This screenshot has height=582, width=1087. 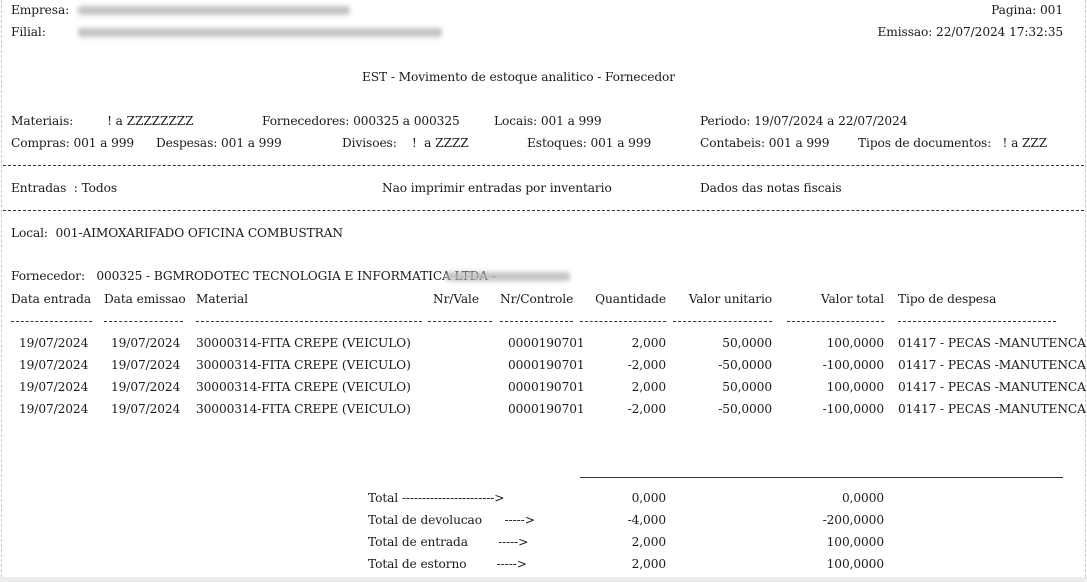 I want to click on filter-compras: Compras: 001 a 999, so click(x=73, y=143).